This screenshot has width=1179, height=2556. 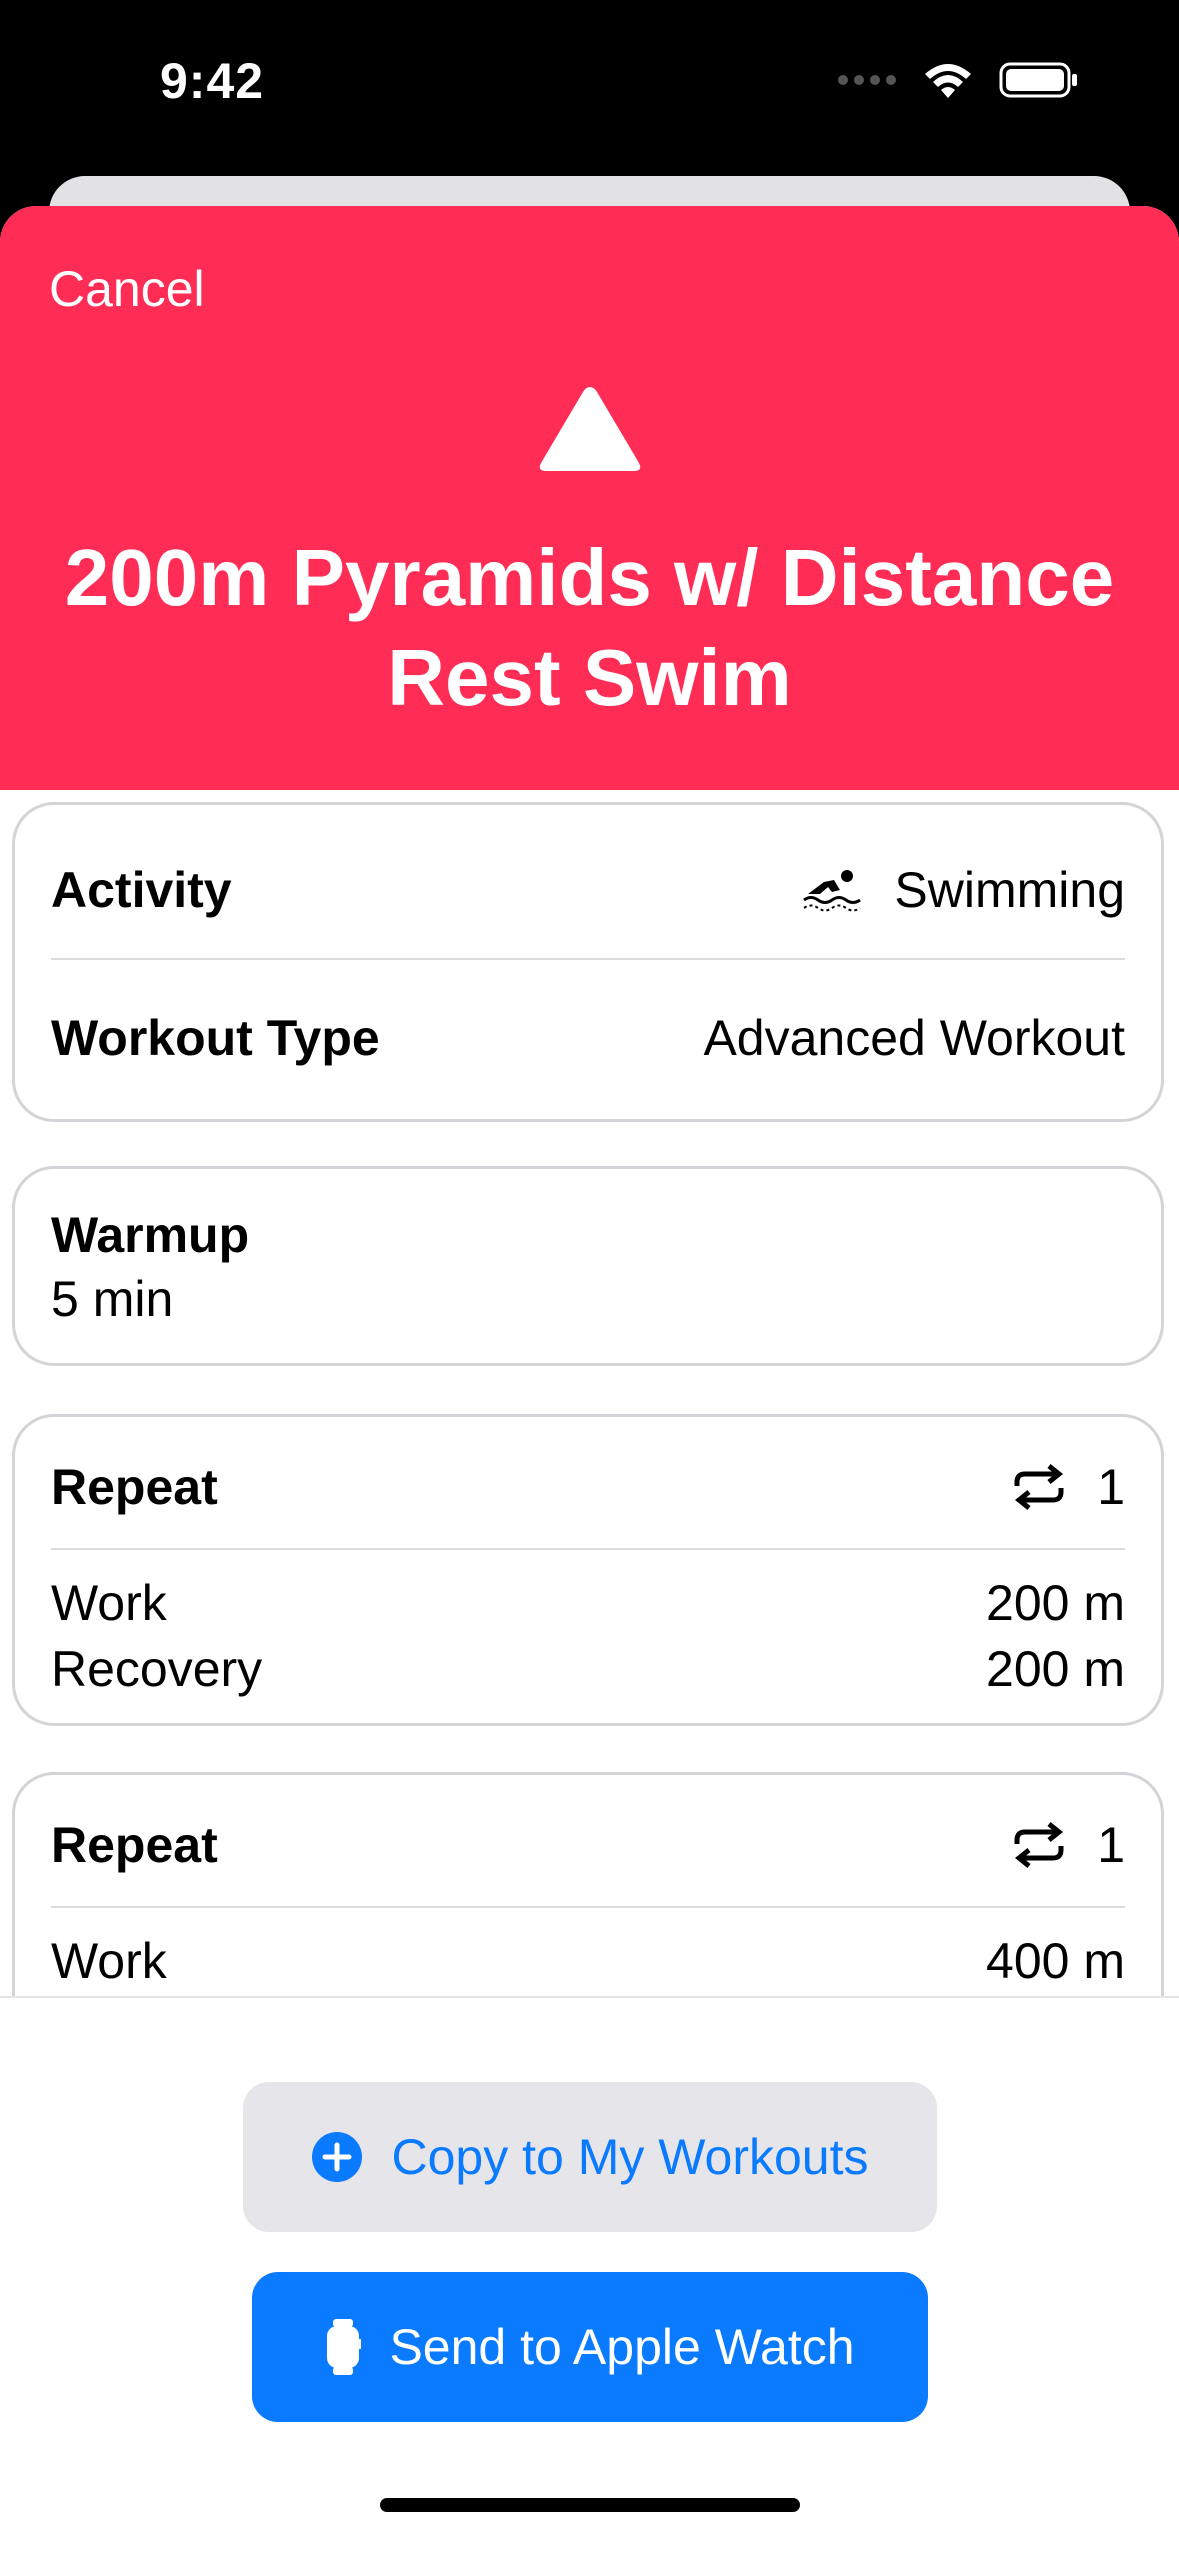 What do you see at coordinates (588, 1299) in the screenshot?
I see `warmup-value-row: 5 min` at bounding box center [588, 1299].